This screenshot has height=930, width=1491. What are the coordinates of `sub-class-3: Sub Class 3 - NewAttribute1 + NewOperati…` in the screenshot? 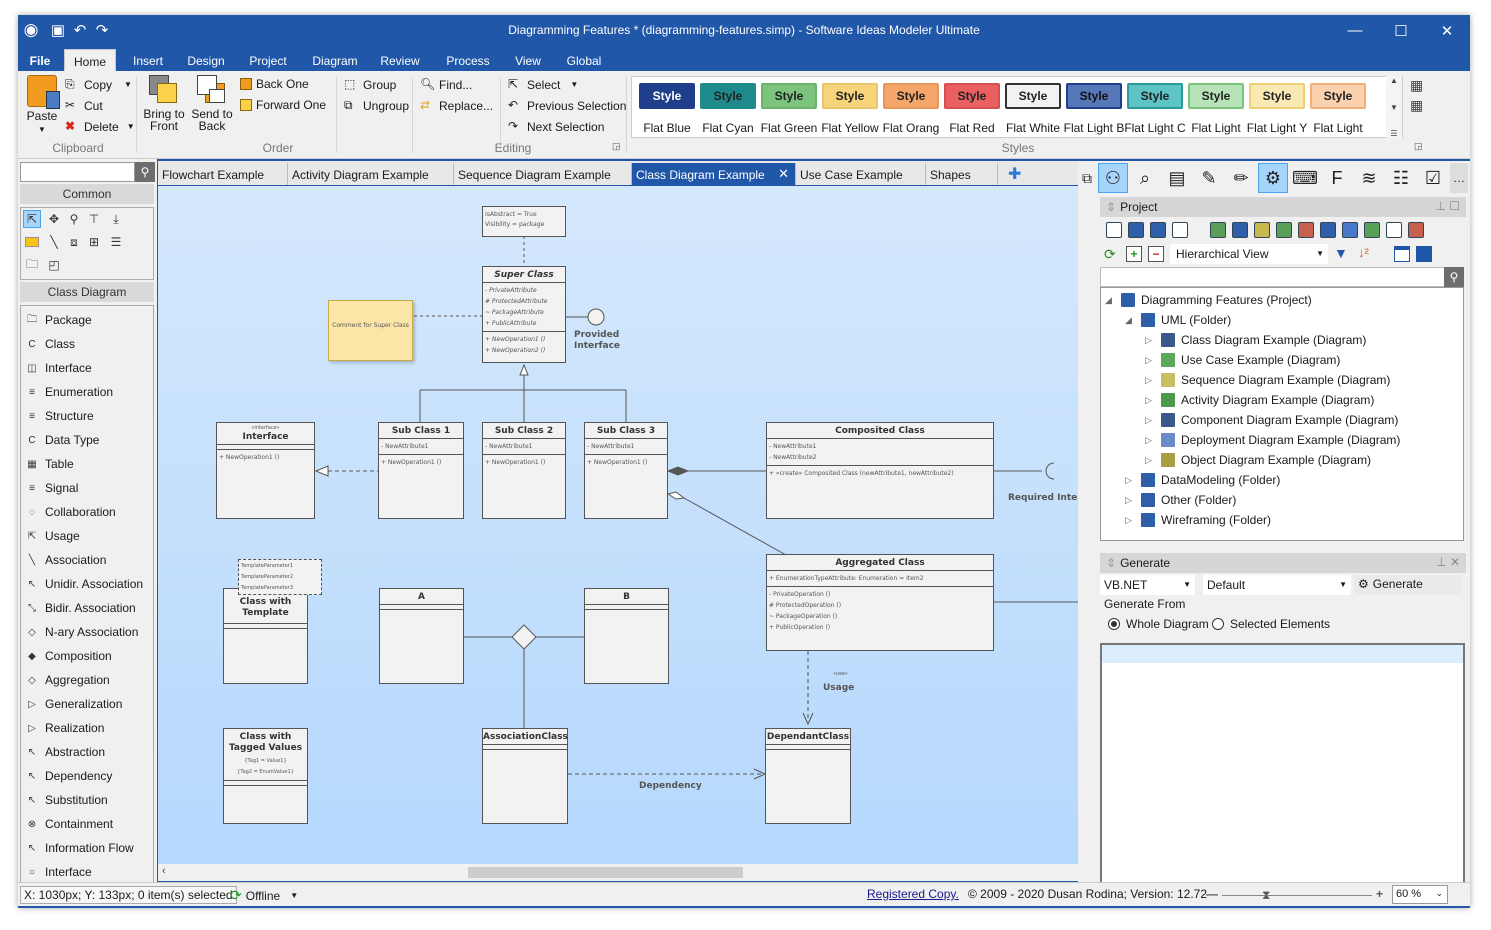 It's located at (626, 470).